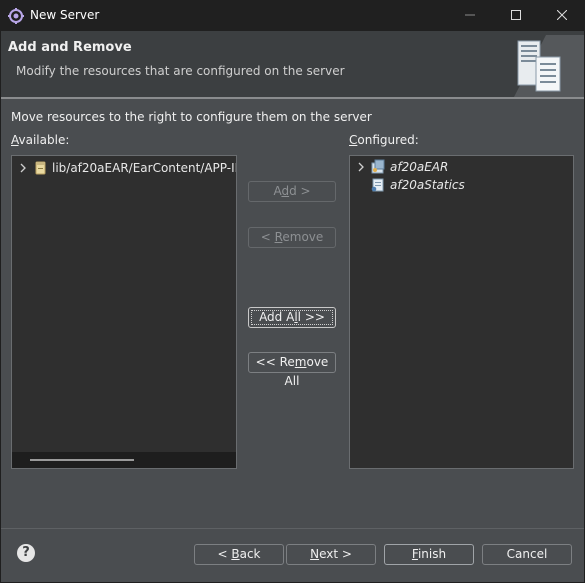  What do you see at coordinates (427, 185) in the screenshot?
I see `tree-item-label: af20aStatics` at bounding box center [427, 185].